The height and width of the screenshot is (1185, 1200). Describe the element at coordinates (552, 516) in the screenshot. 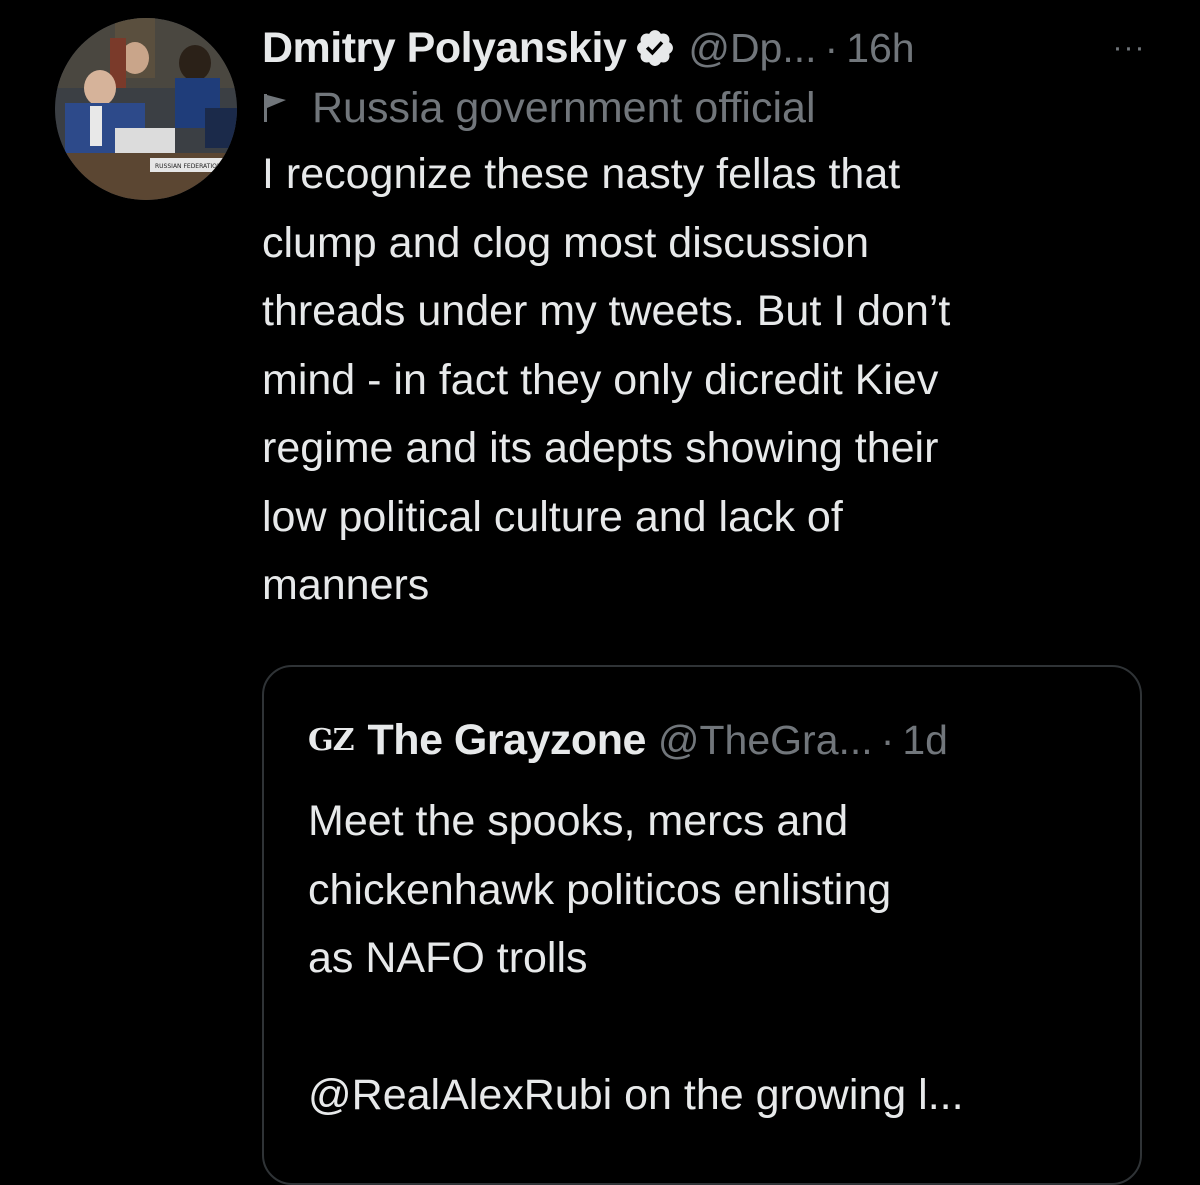

I see `tweet-text-line: low political culture and lack of` at that location.